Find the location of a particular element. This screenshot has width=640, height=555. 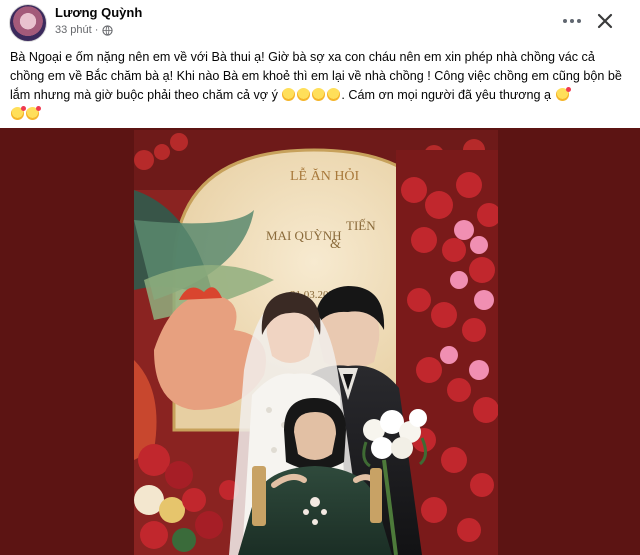

post-header: Lương Quỳnh 33 phút · is located at coordinates (320, 22).